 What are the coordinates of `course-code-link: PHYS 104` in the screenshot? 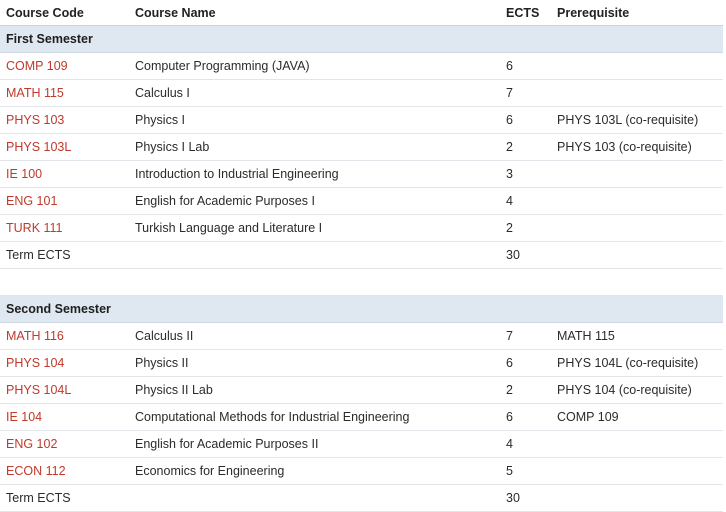 It's located at (35, 363).